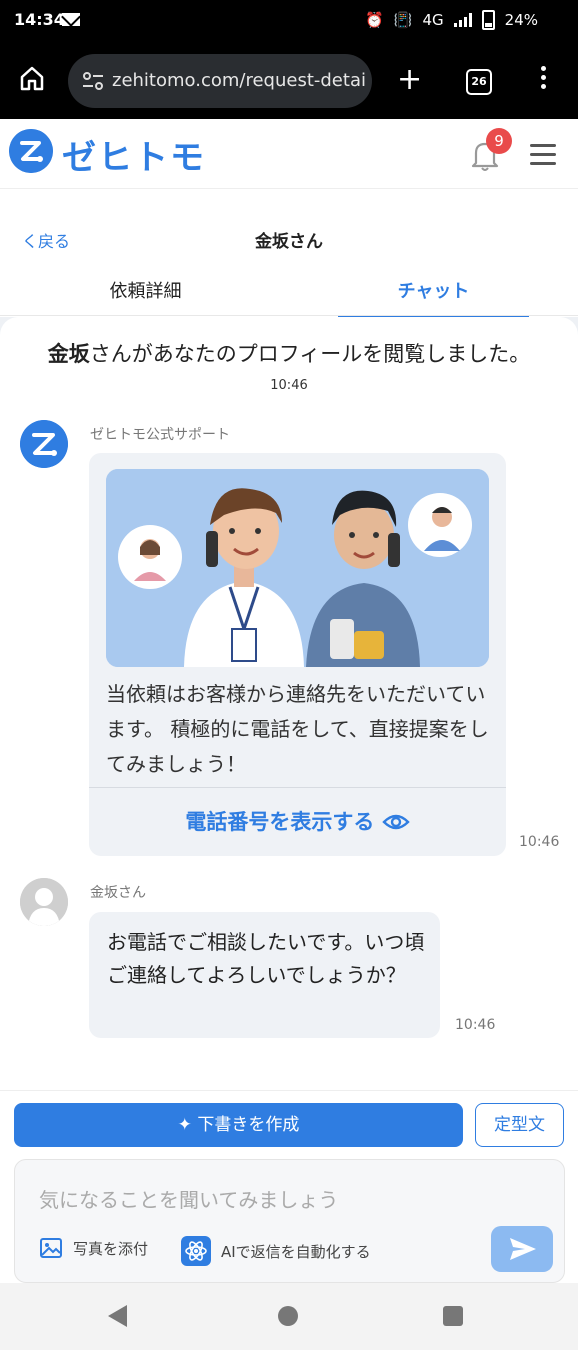 Image resolution: width=578 pixels, height=1350 pixels. I want to click on message-input: 気になることを聞いてみましょう 写真を添付 AIで返信を自動化する, so click(289, 1221).